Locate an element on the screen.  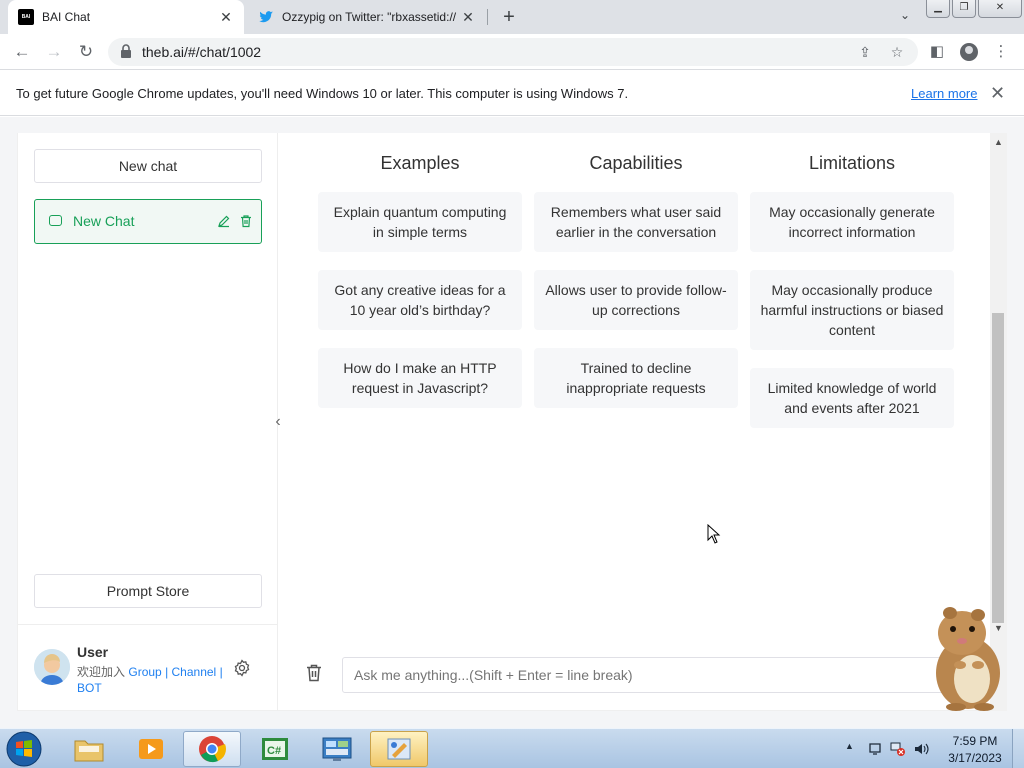
window-controls: ▁ ❐ ✕ is located at coordinates (975, 9).